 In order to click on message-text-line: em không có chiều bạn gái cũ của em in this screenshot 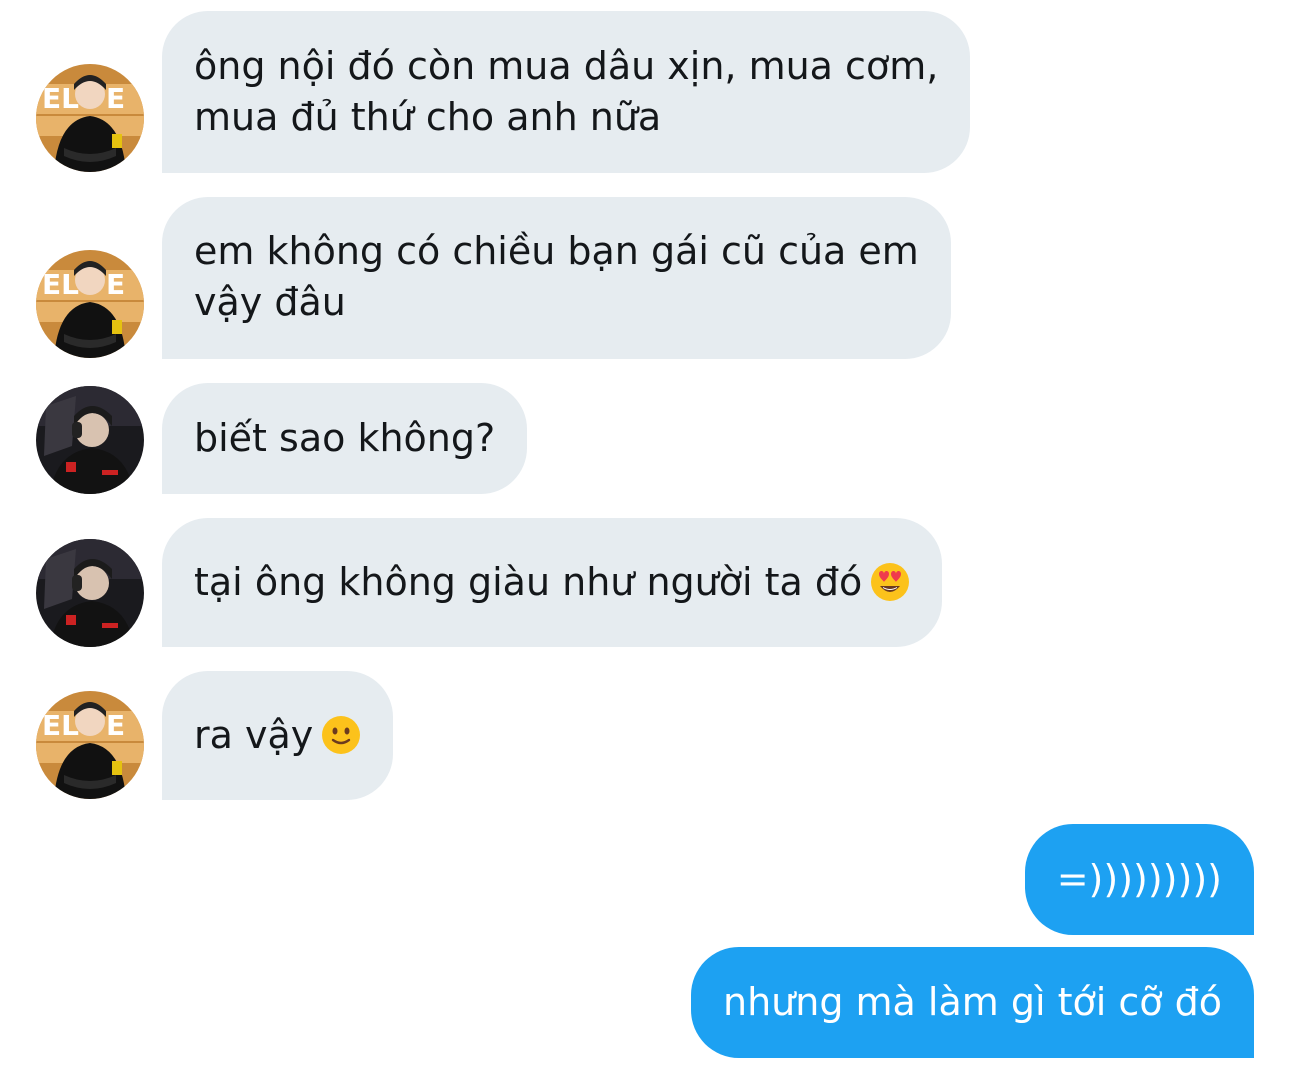, I will do `click(556, 251)`.